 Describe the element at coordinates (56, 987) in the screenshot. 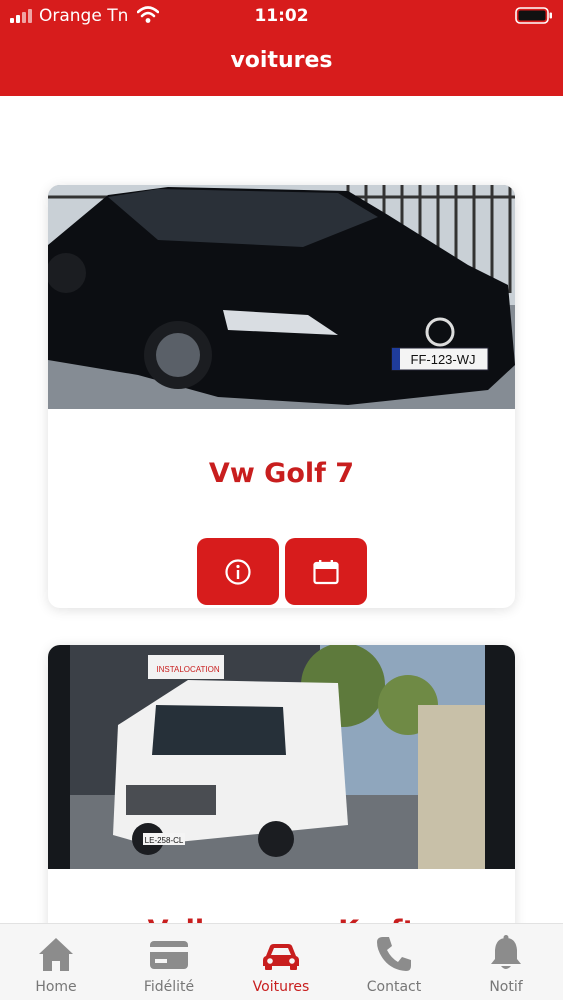

I see `nav-label: Home` at that location.